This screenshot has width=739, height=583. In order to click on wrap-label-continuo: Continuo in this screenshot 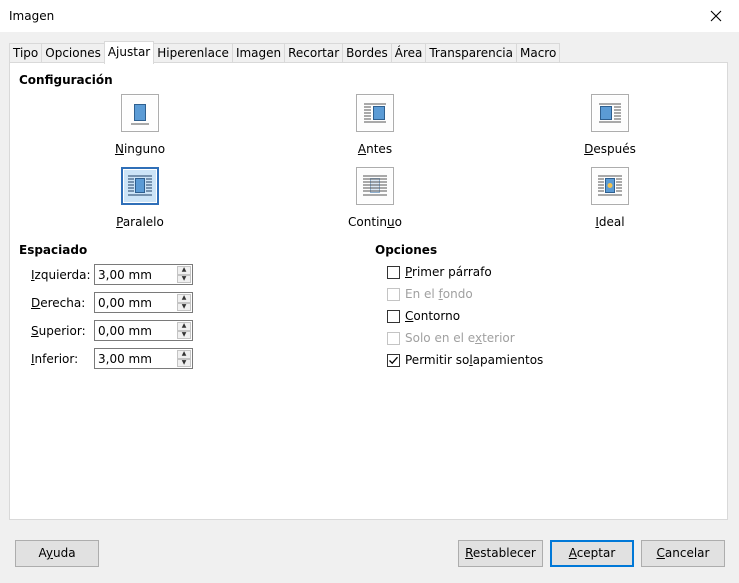, I will do `click(375, 222)`.